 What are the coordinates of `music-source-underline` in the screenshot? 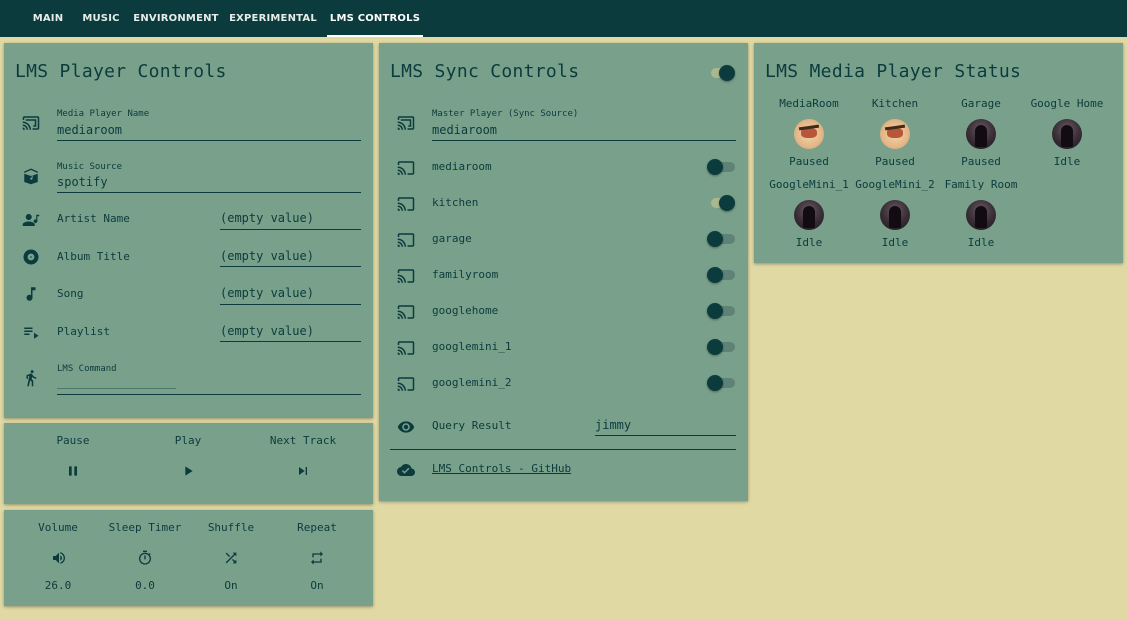 It's located at (209, 192).